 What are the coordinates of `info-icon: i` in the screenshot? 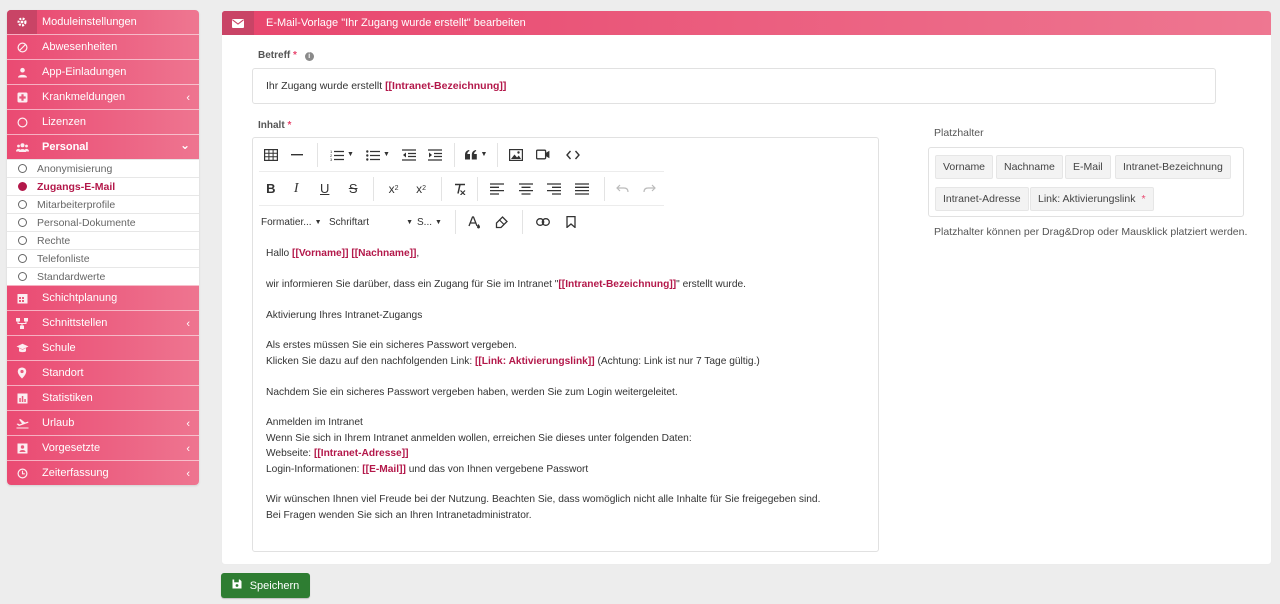 It's located at (309, 56).